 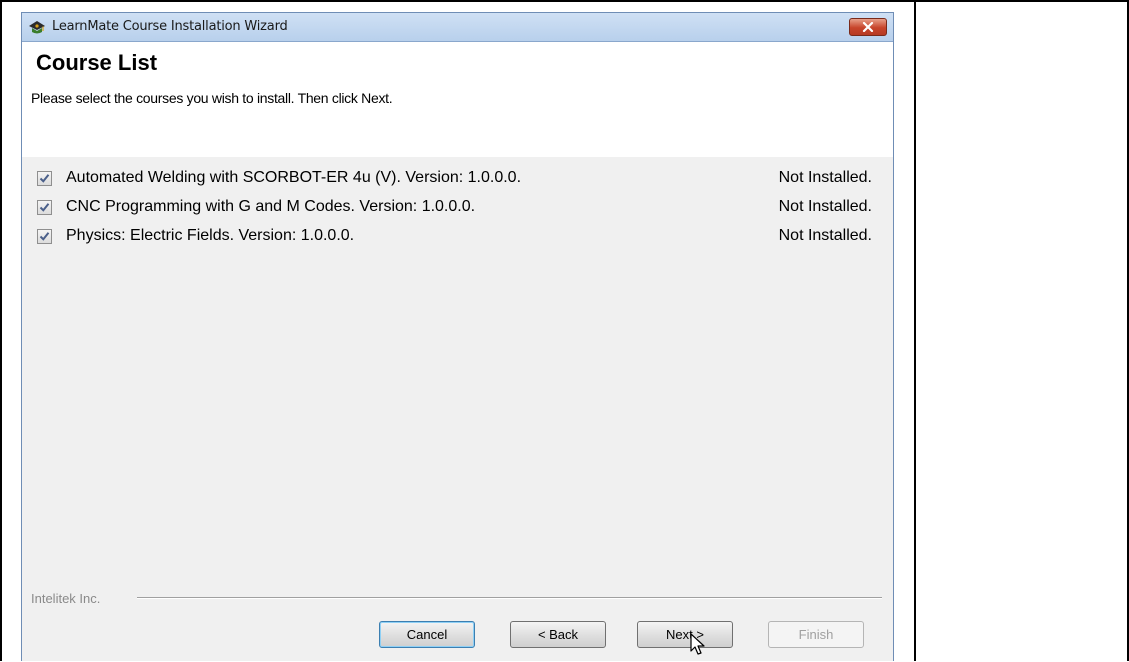 What do you see at coordinates (509, 598) in the screenshot?
I see `footer-separator` at bounding box center [509, 598].